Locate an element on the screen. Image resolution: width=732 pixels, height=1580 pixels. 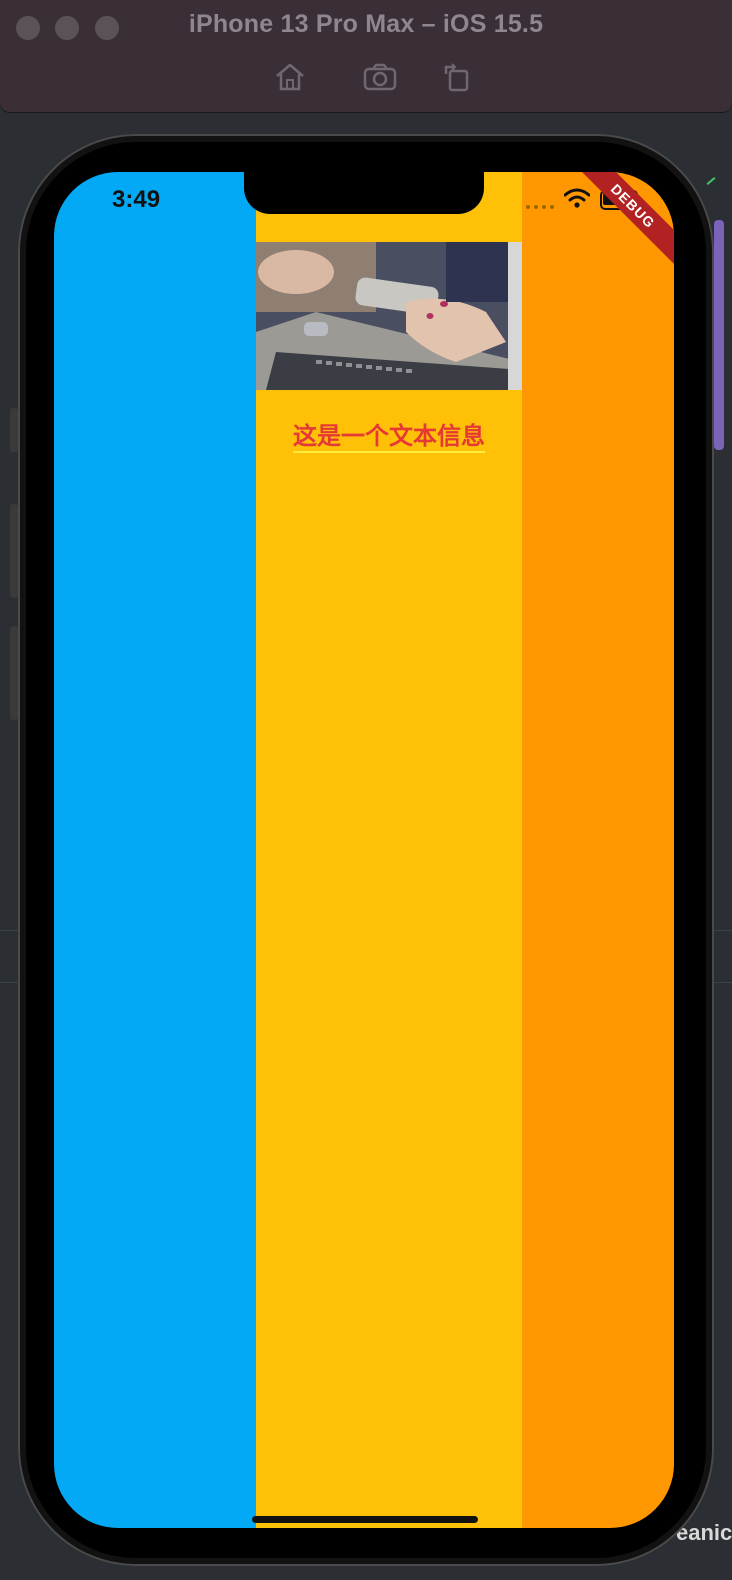
content-image is located at coordinates (389, 316).